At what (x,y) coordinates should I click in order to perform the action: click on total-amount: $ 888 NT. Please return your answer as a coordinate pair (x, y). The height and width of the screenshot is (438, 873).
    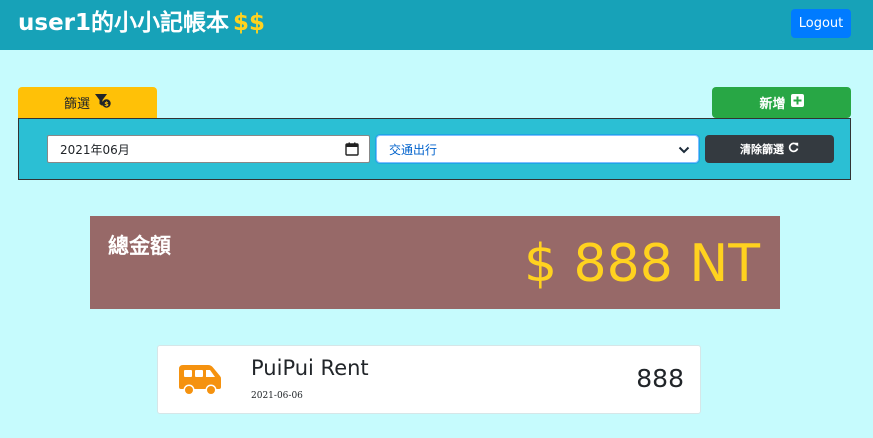
    Looking at the image, I should click on (641, 264).